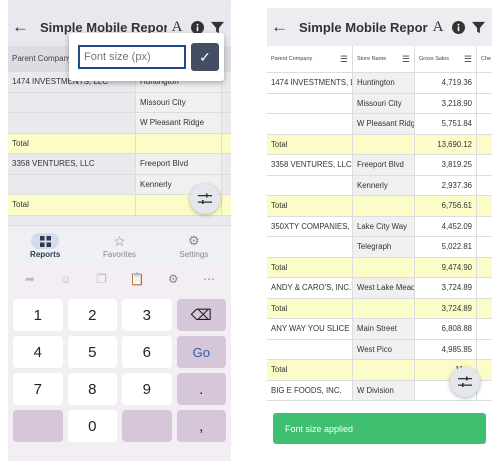  What do you see at coordinates (384, 247) in the screenshot?
I see `cell-store-name: Telegraph` at bounding box center [384, 247].